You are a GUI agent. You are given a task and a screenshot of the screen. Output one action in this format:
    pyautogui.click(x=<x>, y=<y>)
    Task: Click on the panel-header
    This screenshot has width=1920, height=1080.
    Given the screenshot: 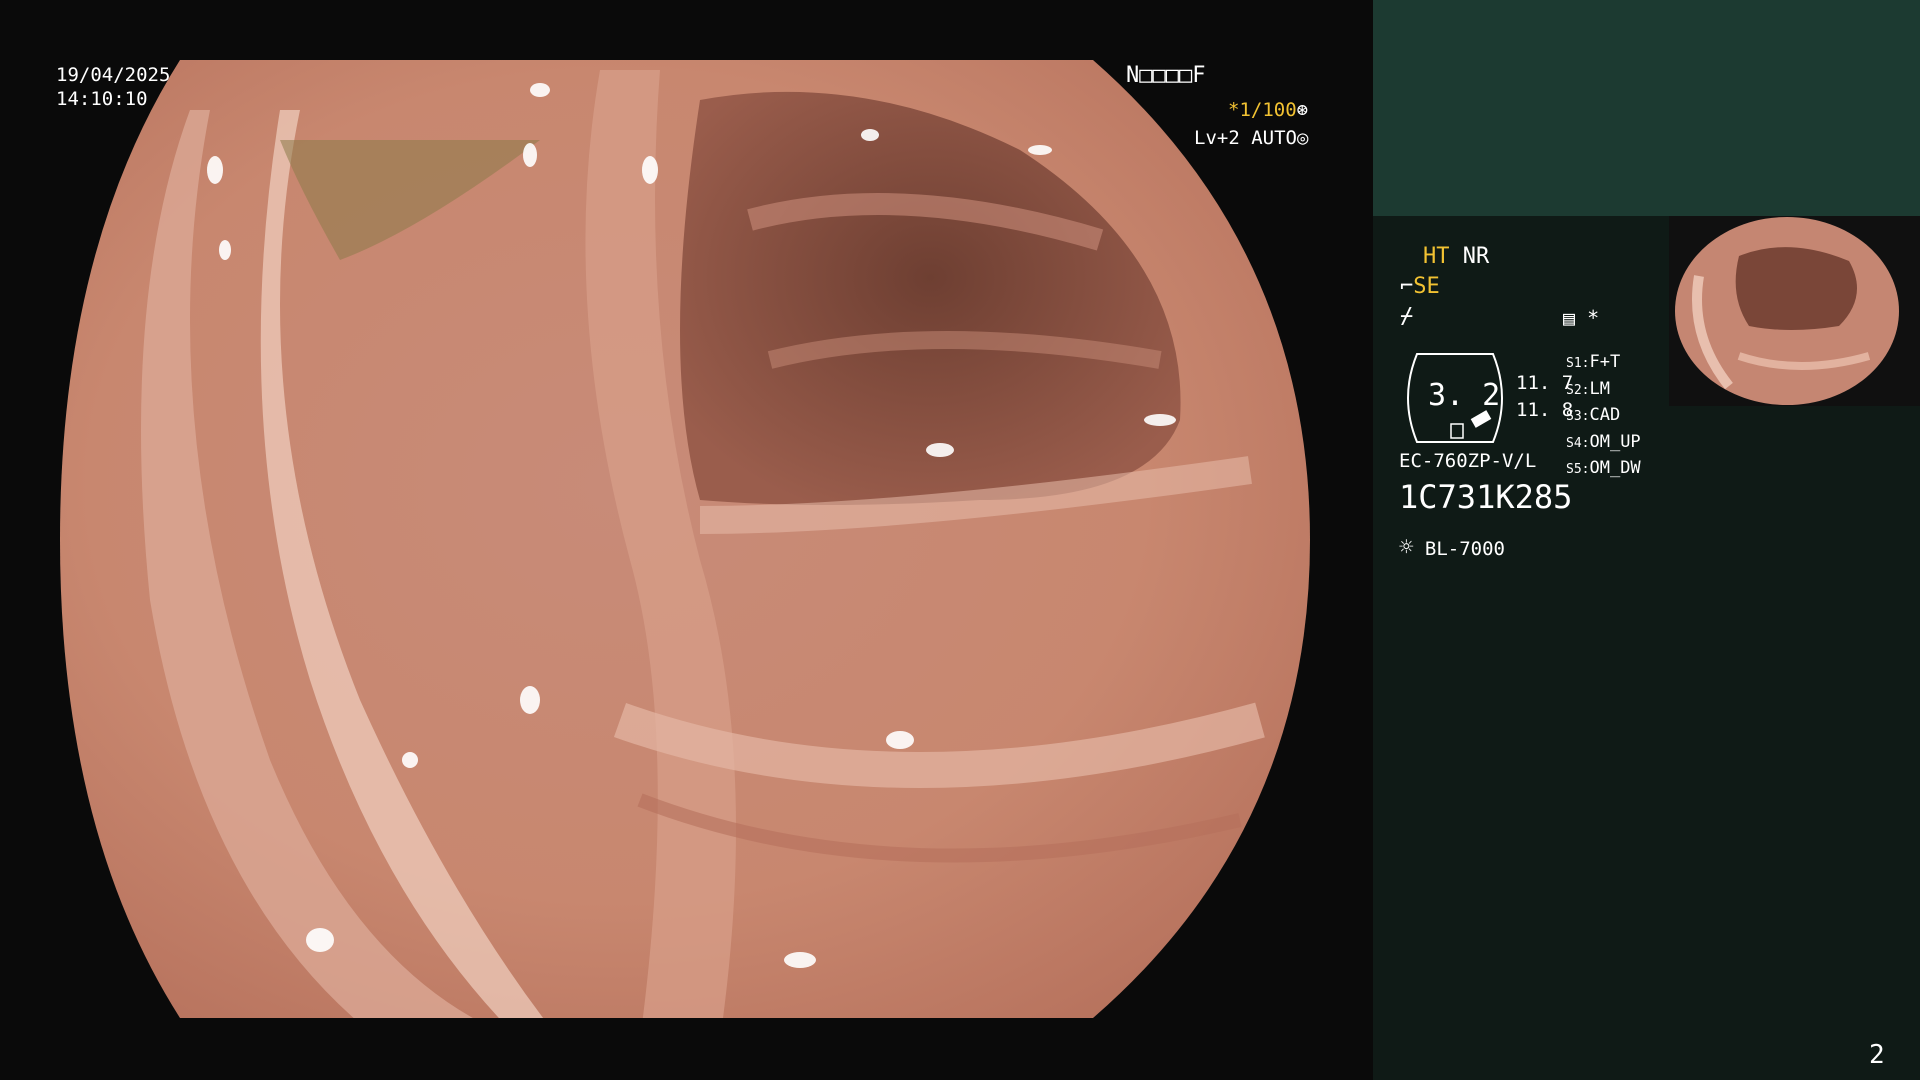 What is the action you would take?
    pyautogui.click(x=1646, y=108)
    